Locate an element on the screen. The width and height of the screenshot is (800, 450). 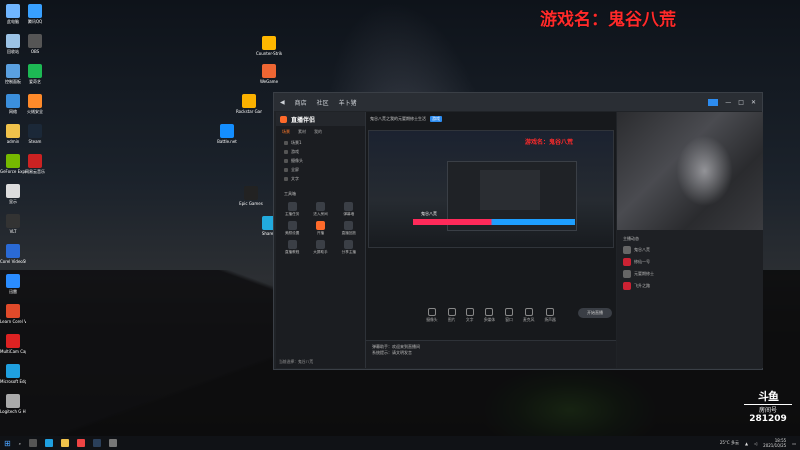
clock: 18:55 2021/10/25 is located at coordinates (774, 443).